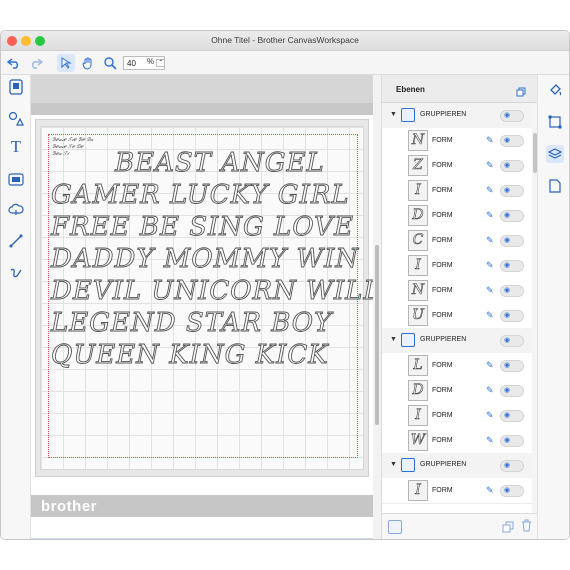  What do you see at coordinates (16, 119) in the screenshot?
I see `shapes-icon` at bounding box center [16, 119].